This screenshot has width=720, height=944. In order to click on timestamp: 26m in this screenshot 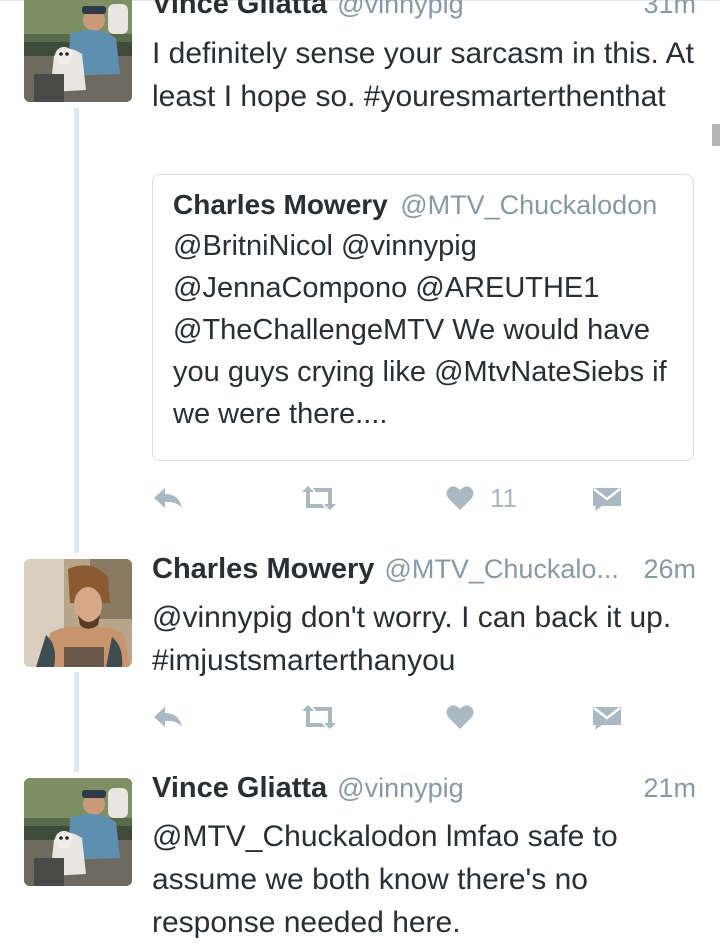, I will do `click(669, 569)`.